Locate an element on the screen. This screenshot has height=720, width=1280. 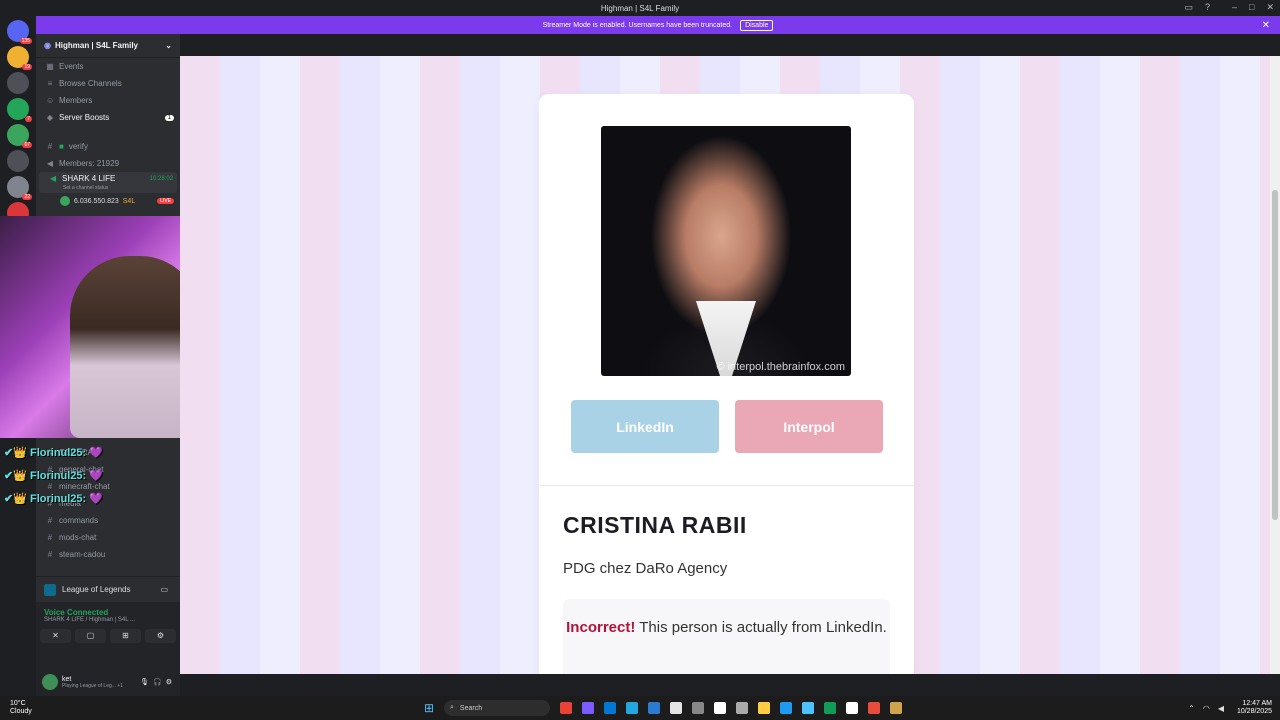
taskbar-search: ⌕ Search is located at coordinates (497, 708).